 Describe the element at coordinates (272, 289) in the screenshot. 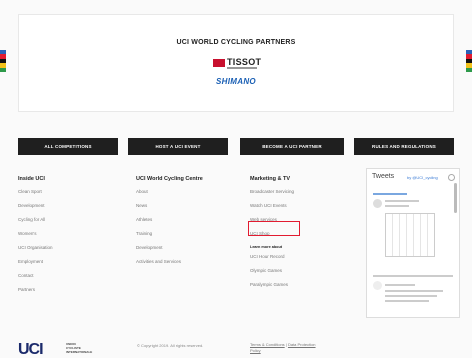

I see `footer-link: Paralympic Games` at that location.